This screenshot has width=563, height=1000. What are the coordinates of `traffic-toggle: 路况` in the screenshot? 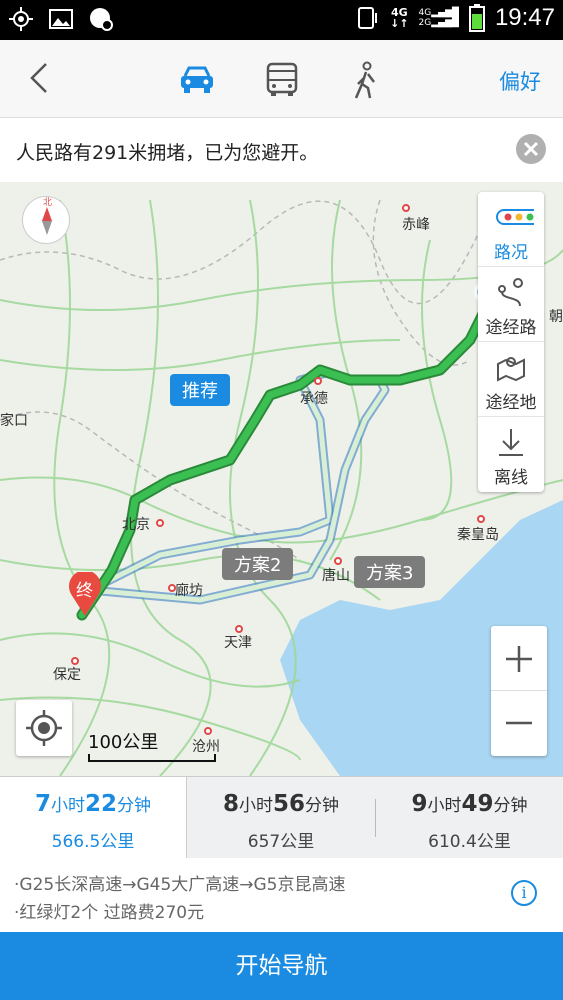 It's located at (511, 229).